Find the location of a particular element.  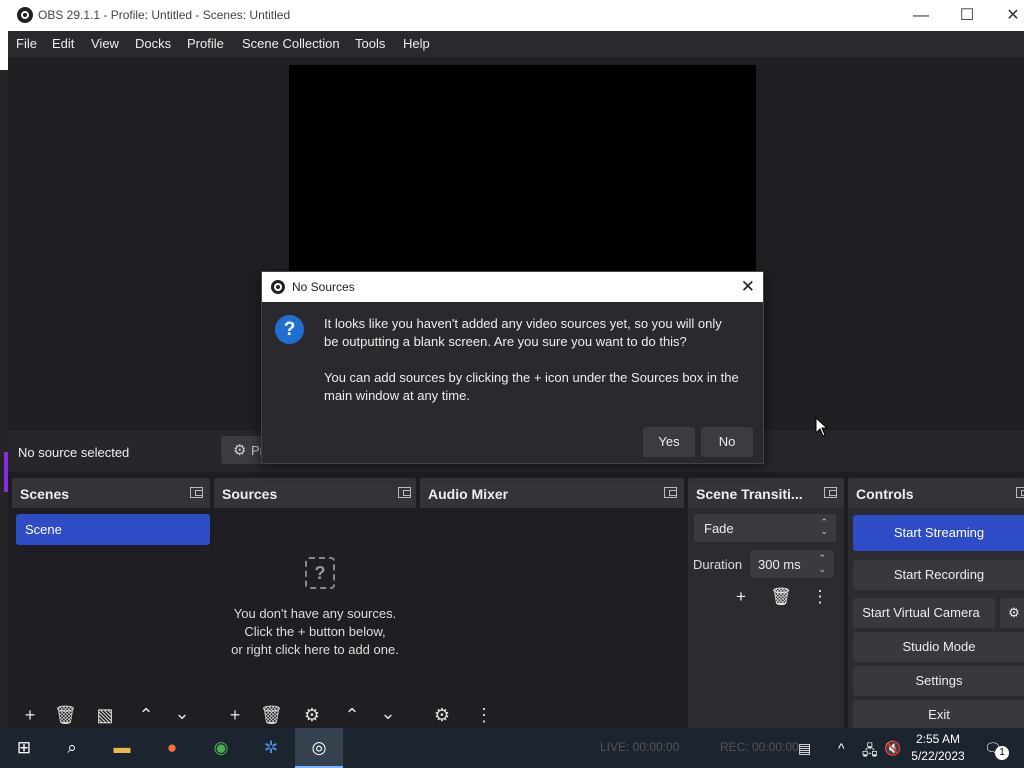

remove-source-button: 🗑 is located at coordinates (271, 715).